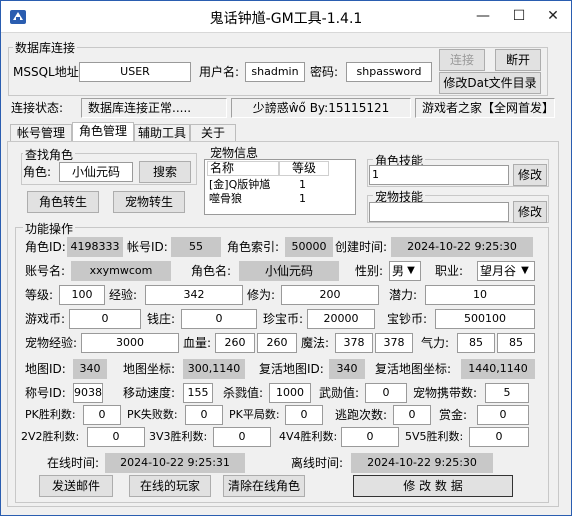 This screenshot has height=516, width=572. I want to click on job-label: 职业:, so click(449, 271).